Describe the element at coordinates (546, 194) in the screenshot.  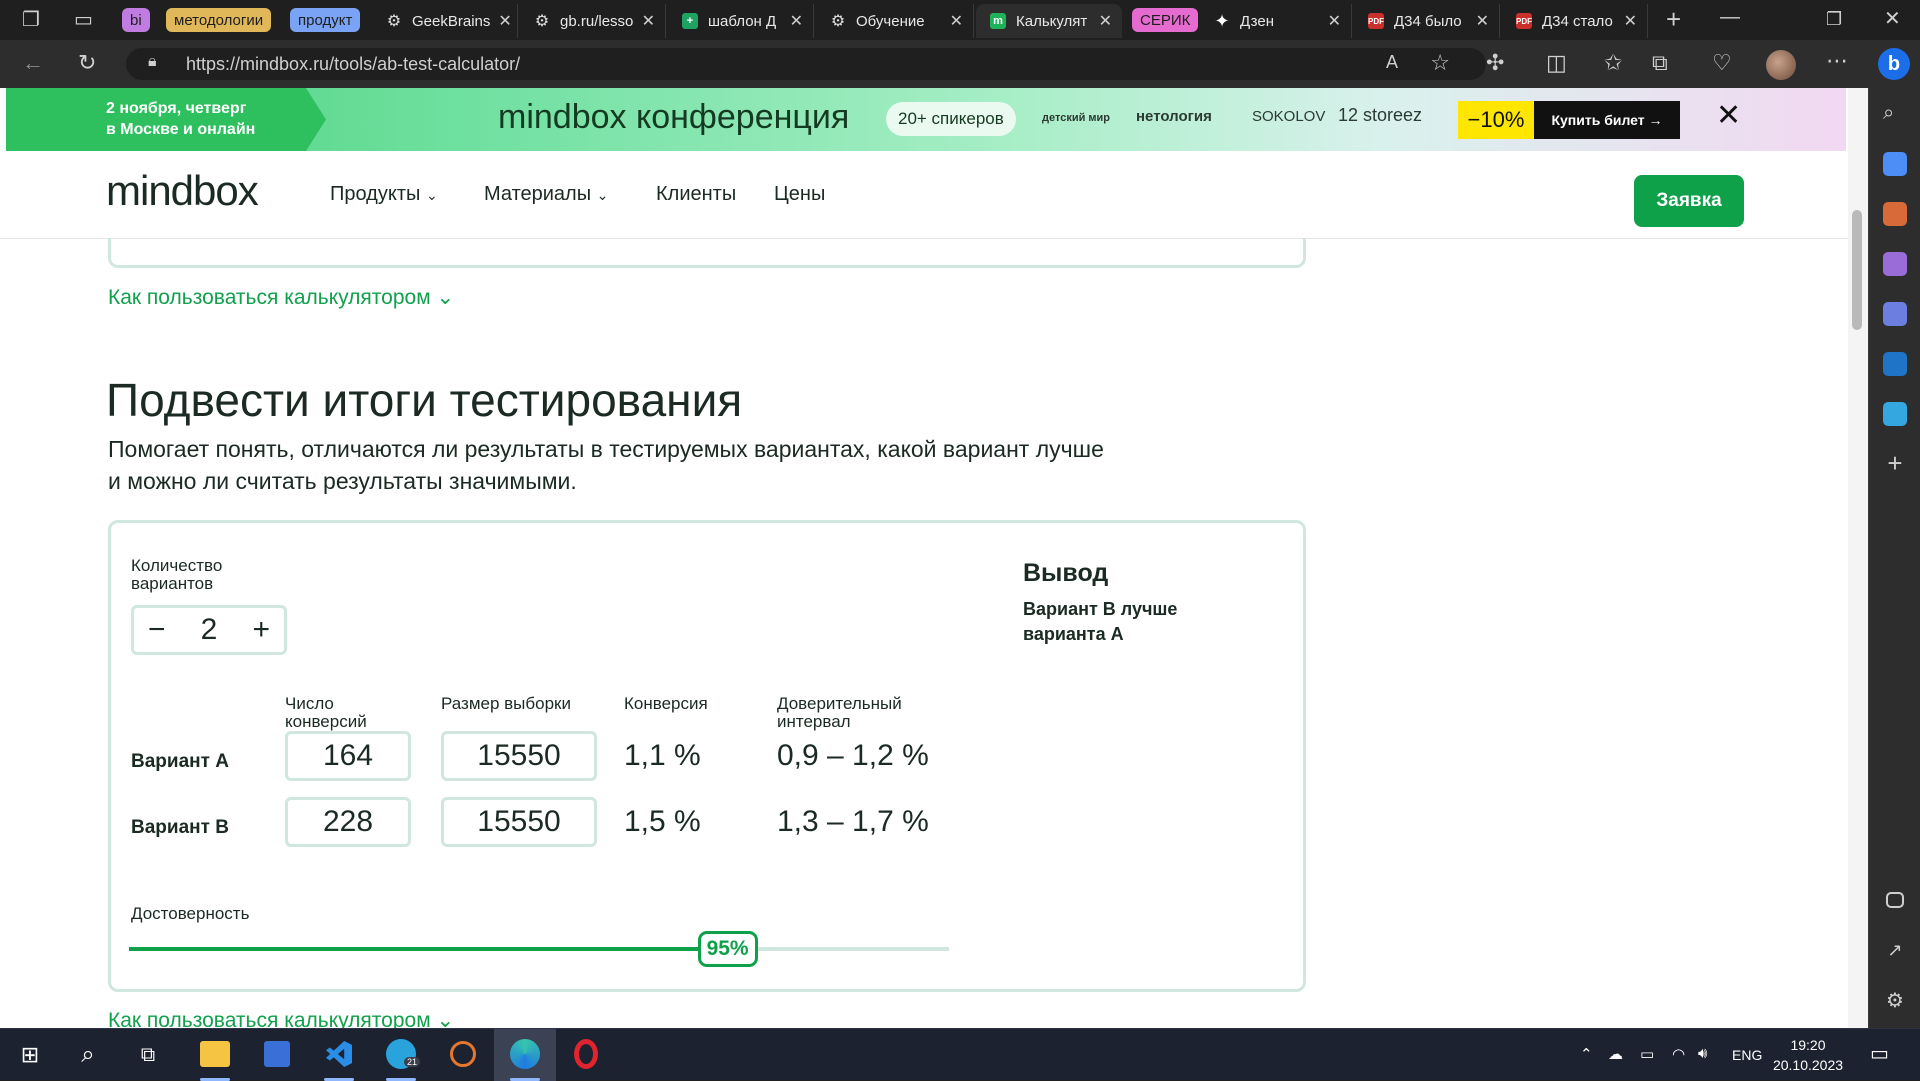
I see `nav-materials: Материалы ⌄` at that location.